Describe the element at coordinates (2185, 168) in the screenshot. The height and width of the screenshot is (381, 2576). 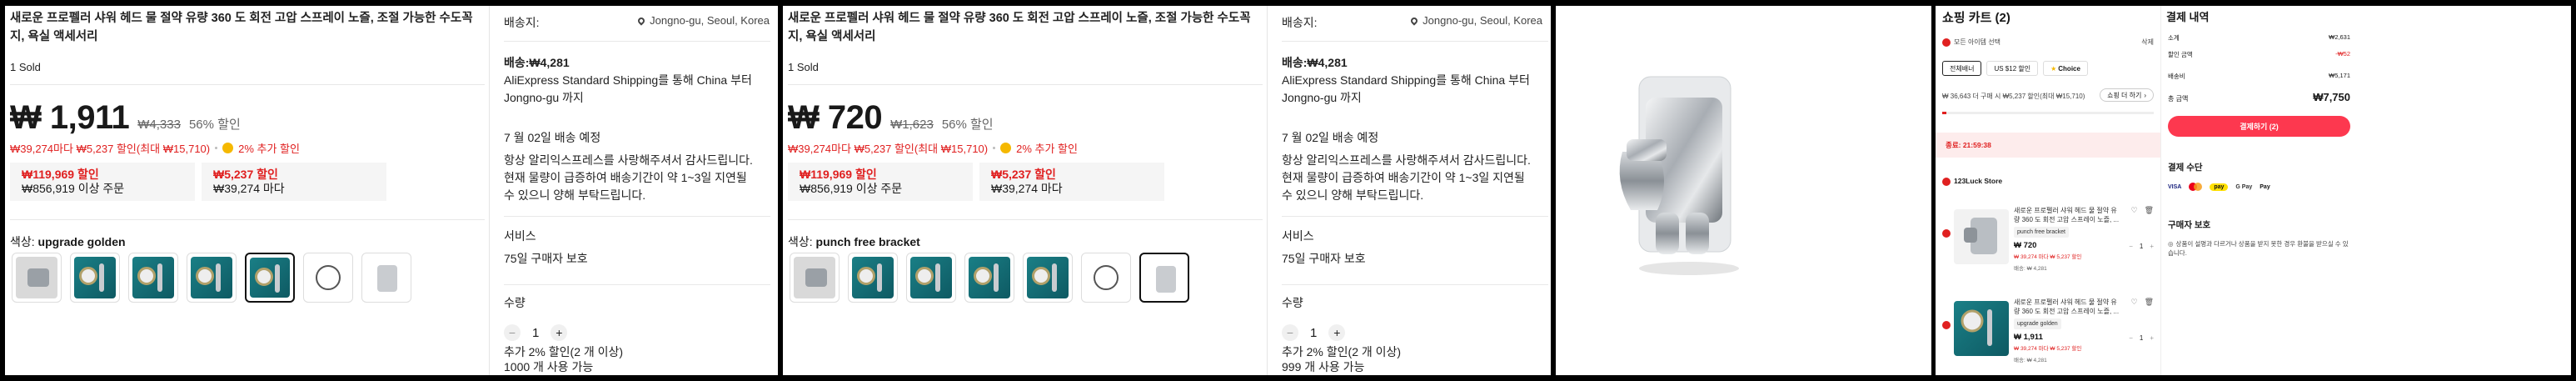
I see `payment-heading: 결제 수단` at that location.